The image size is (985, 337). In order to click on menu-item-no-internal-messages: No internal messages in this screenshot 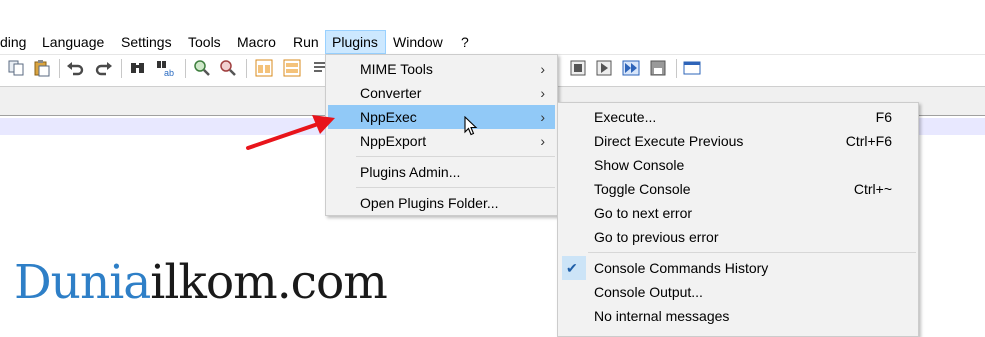, I will do `click(738, 316)`.